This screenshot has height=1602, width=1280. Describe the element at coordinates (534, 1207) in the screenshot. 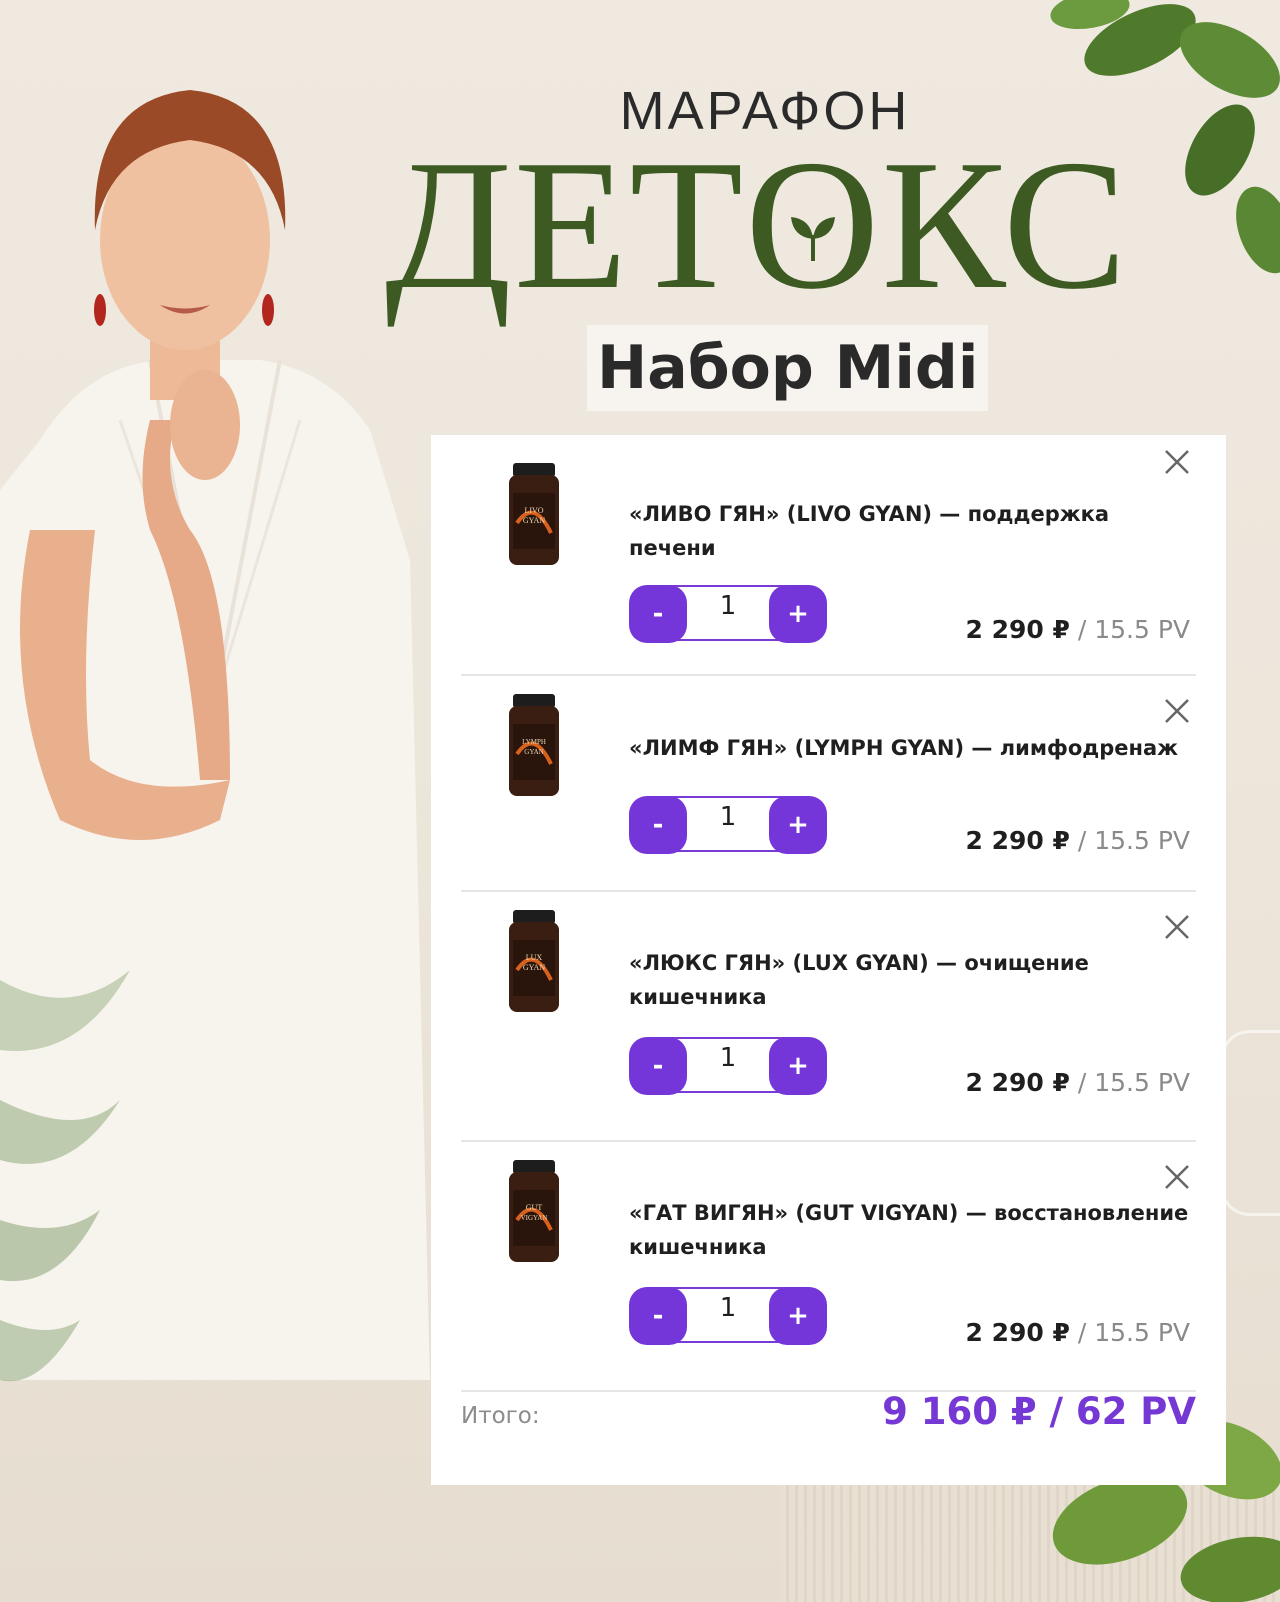

I see `svg-text: GUT` at that location.